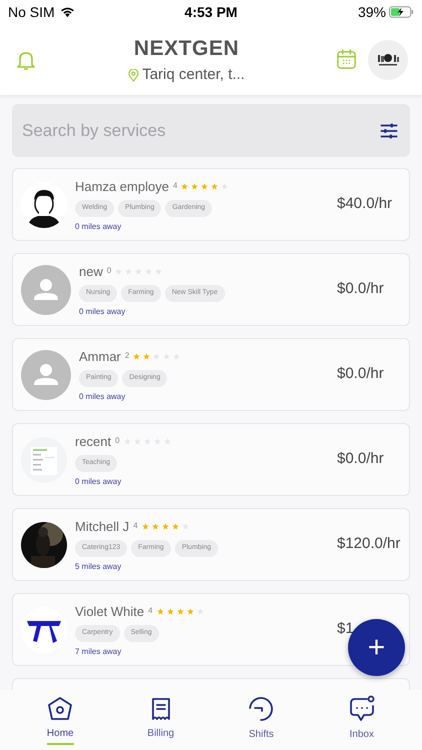 The height and width of the screenshot is (750, 422). Describe the element at coordinates (98, 566) in the screenshot. I see `distance-text: 5 miles away` at that location.